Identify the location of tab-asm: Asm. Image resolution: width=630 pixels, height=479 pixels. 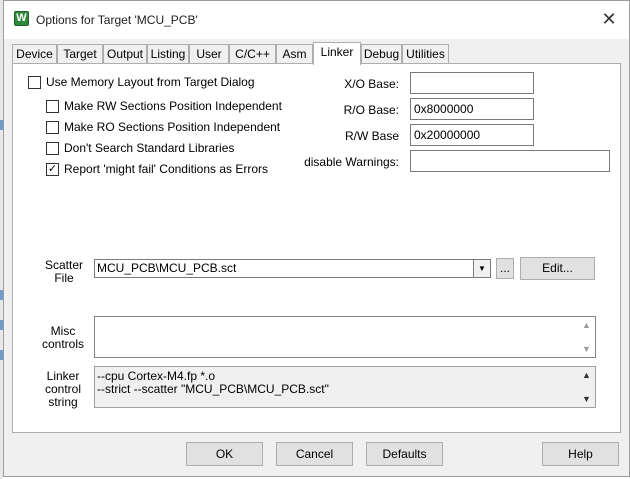
(294, 54).